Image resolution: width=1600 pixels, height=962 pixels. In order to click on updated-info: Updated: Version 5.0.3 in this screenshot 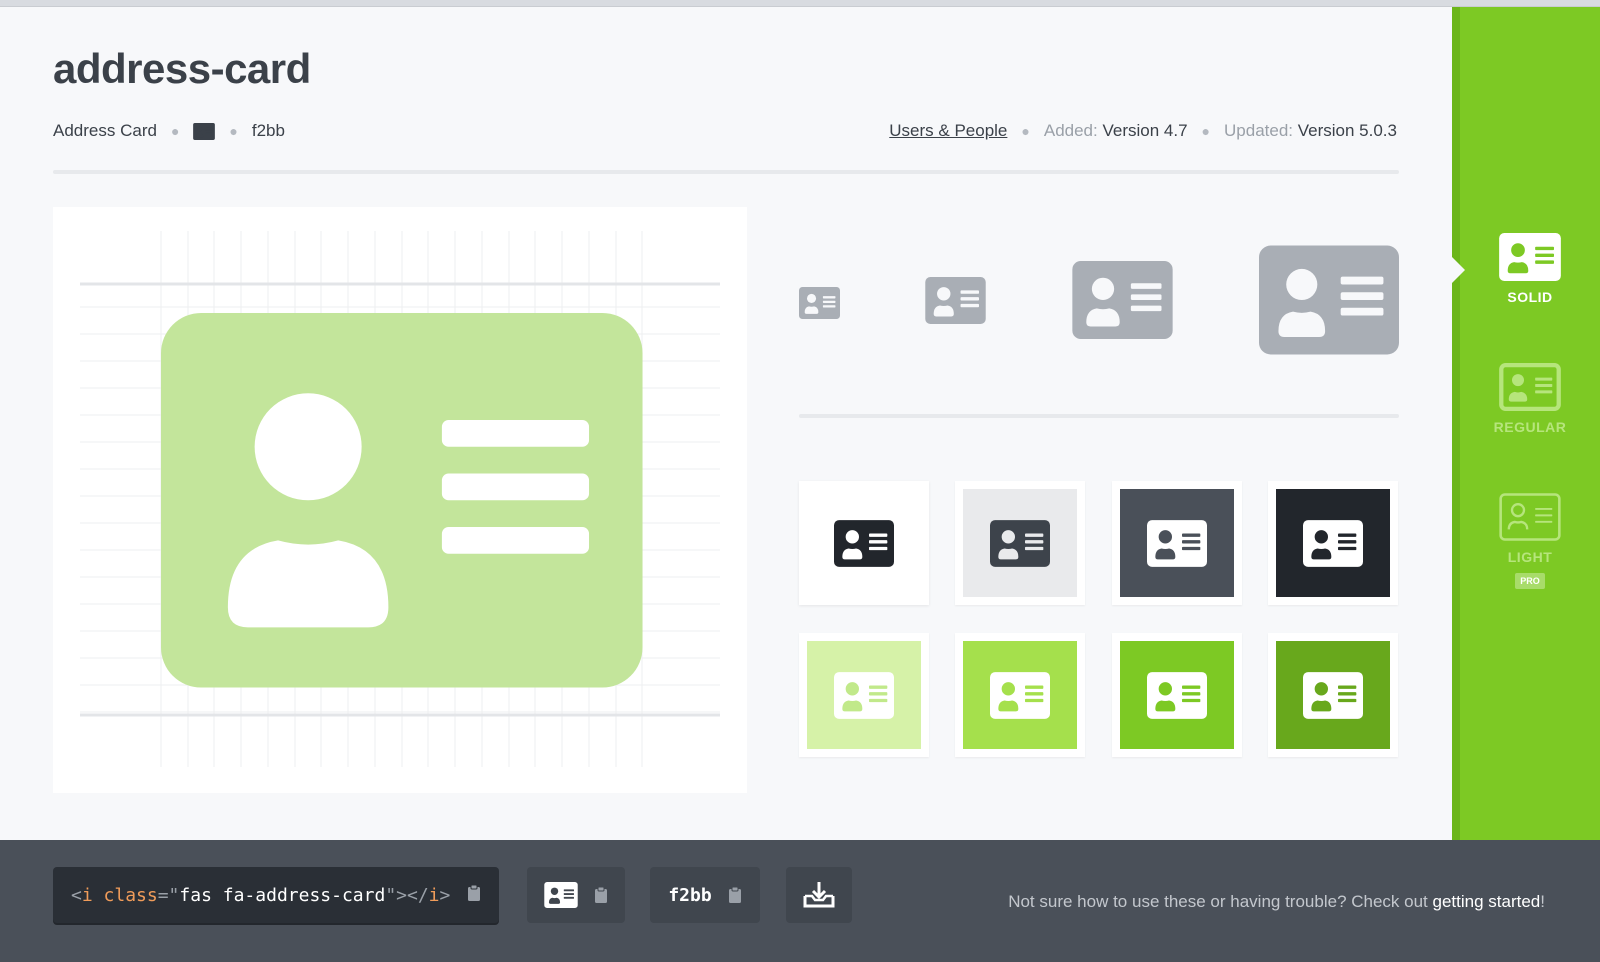, I will do `click(1310, 131)`.